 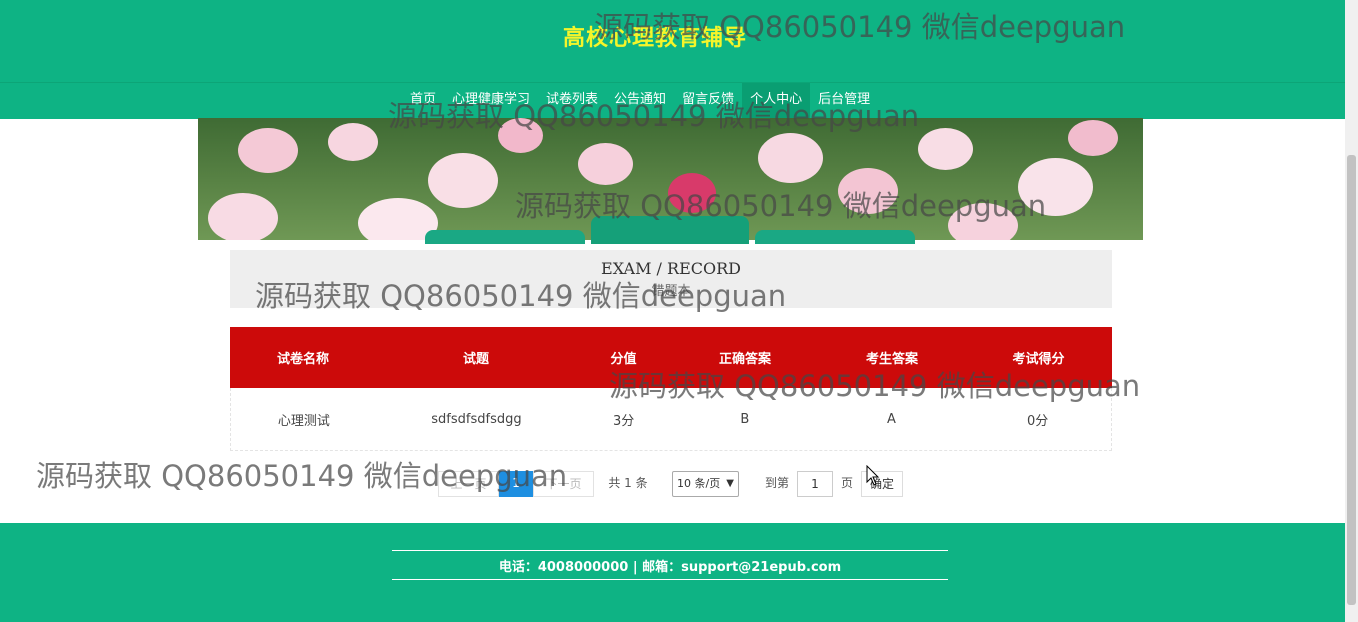 I want to click on section-title-cn: 错题本, so click(x=671, y=291).